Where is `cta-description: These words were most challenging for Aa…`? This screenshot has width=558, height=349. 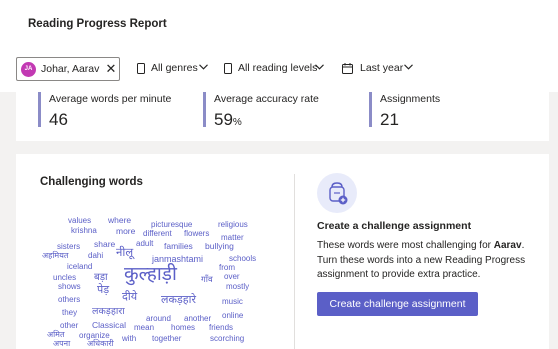 cta-description: These words were most challenging for Aa… is located at coordinates (421, 260).